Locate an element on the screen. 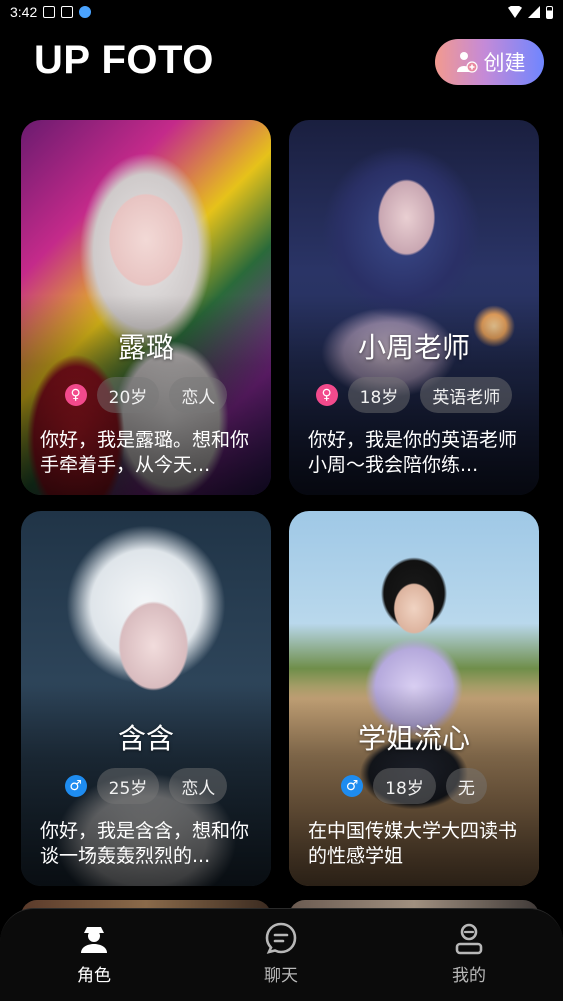  character-tags: ♂ 18岁 无 is located at coordinates (414, 786).